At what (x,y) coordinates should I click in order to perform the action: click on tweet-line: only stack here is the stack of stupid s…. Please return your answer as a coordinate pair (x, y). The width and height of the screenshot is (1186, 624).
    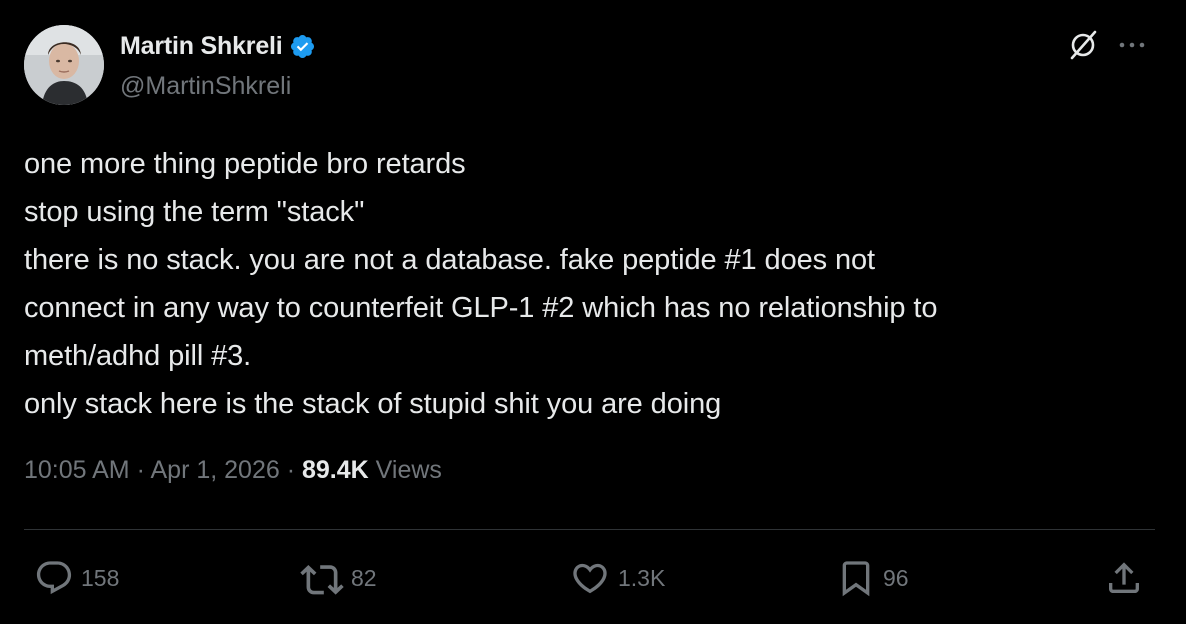
    Looking at the image, I should click on (373, 404).